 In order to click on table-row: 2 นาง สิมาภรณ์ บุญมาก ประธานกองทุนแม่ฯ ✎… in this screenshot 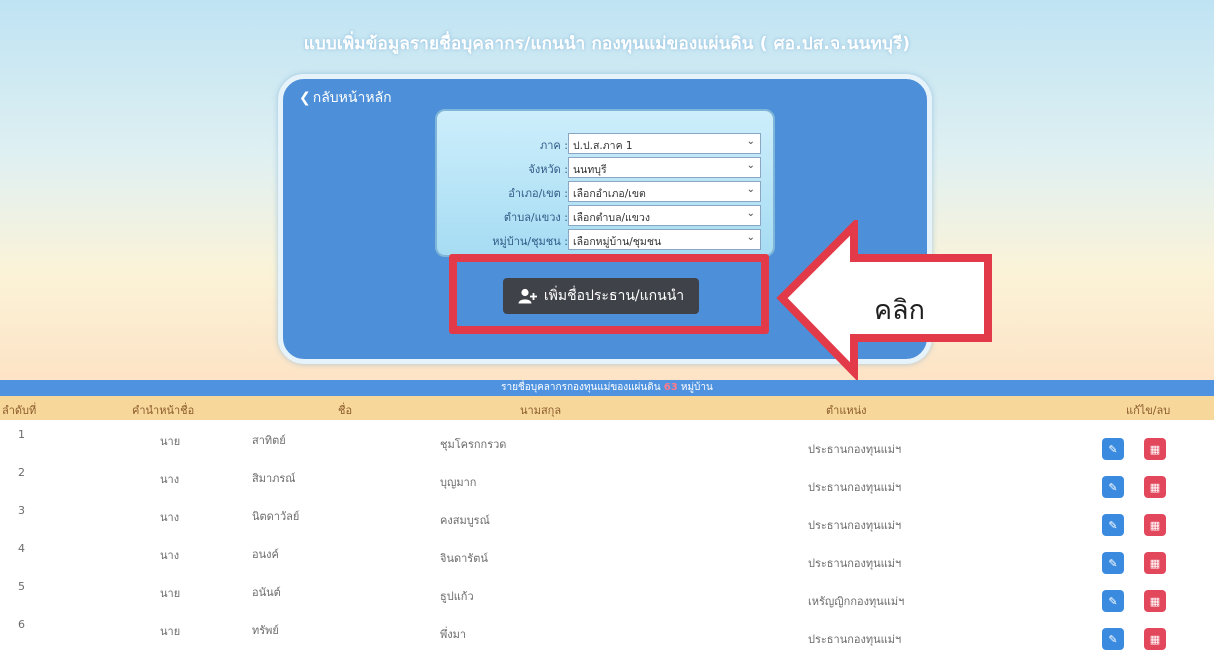, I will do `click(607, 481)`.